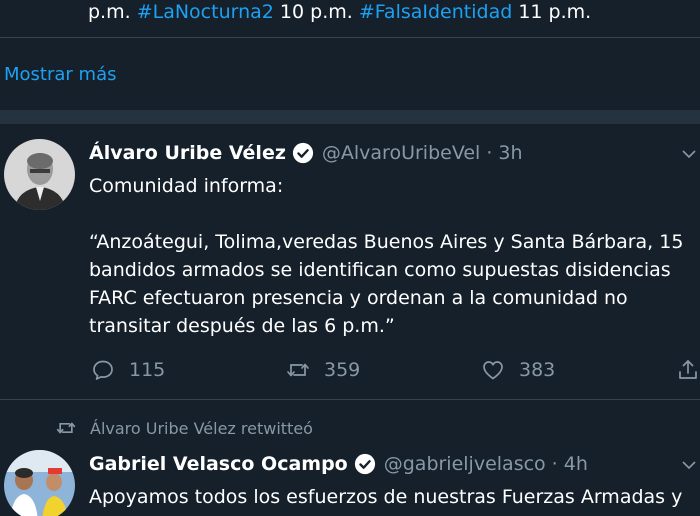  What do you see at coordinates (103, 370) in the screenshot?
I see `reply-icon` at bounding box center [103, 370].